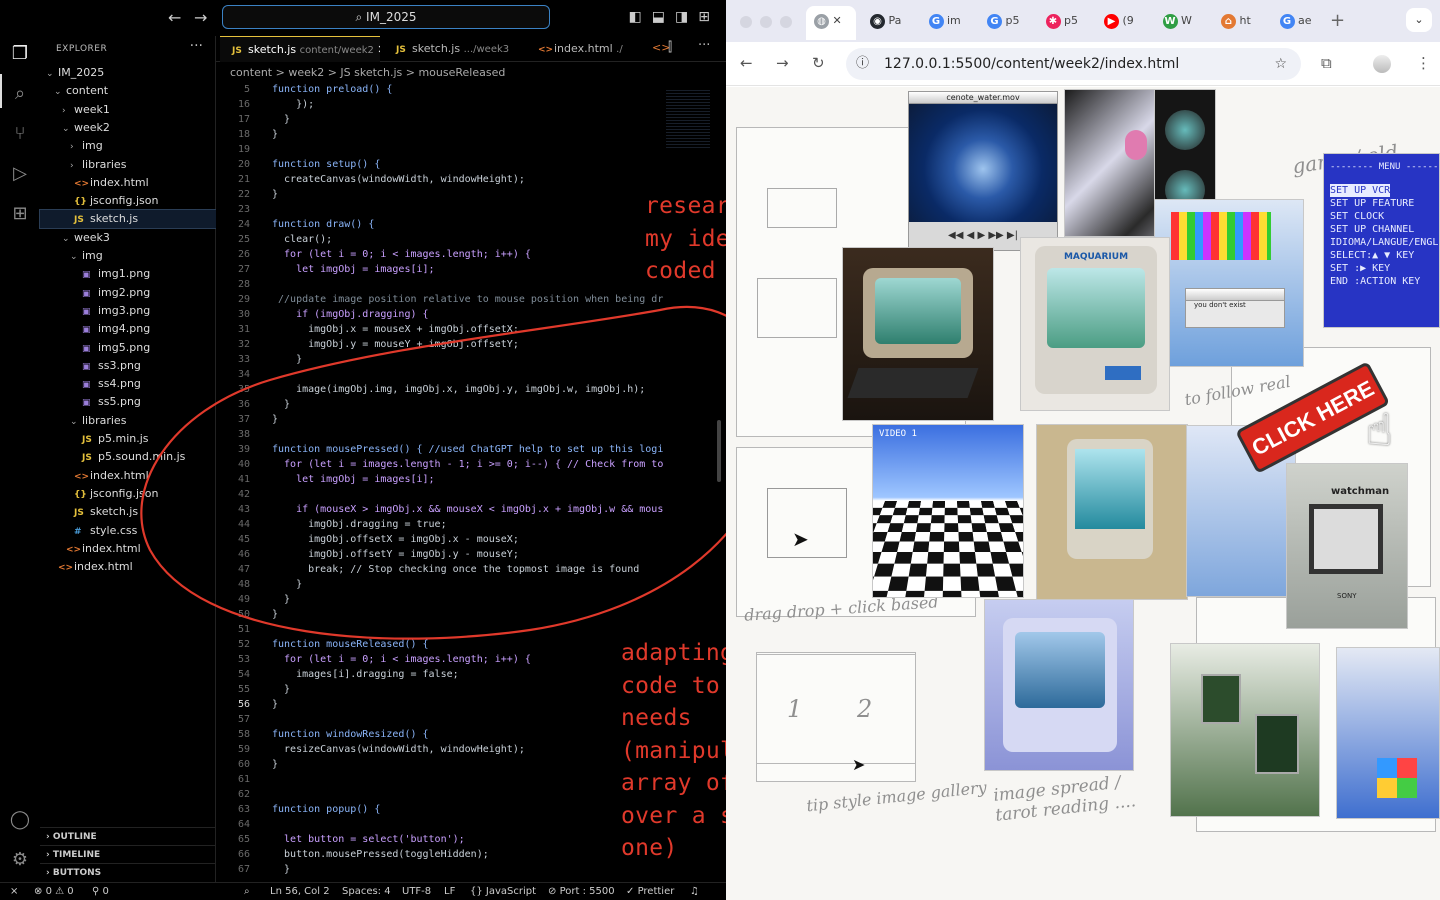 The height and width of the screenshot is (900, 1440). Describe the element at coordinates (1235, 308) in the screenshot. I see `system-dialog: you don't exist` at that location.